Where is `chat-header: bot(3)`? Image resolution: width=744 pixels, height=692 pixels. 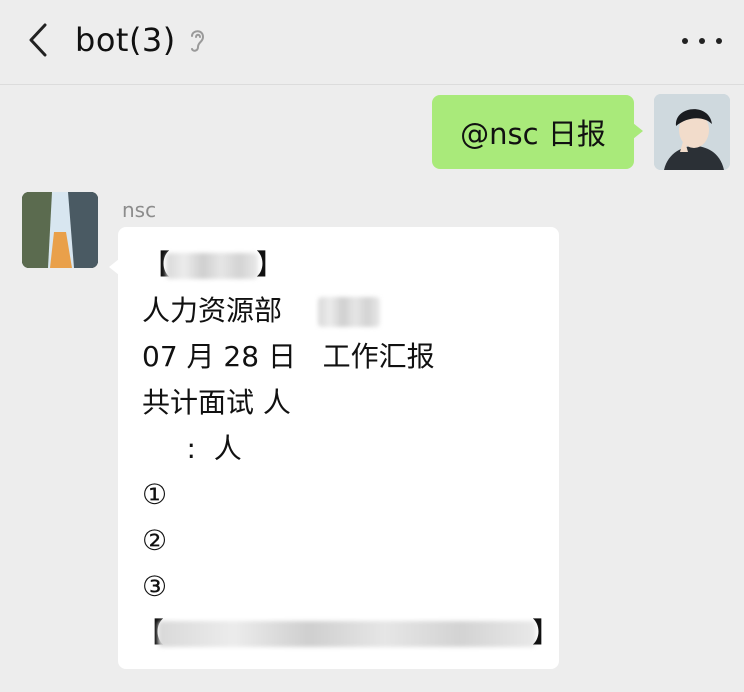 chat-header: bot(3) is located at coordinates (372, 42).